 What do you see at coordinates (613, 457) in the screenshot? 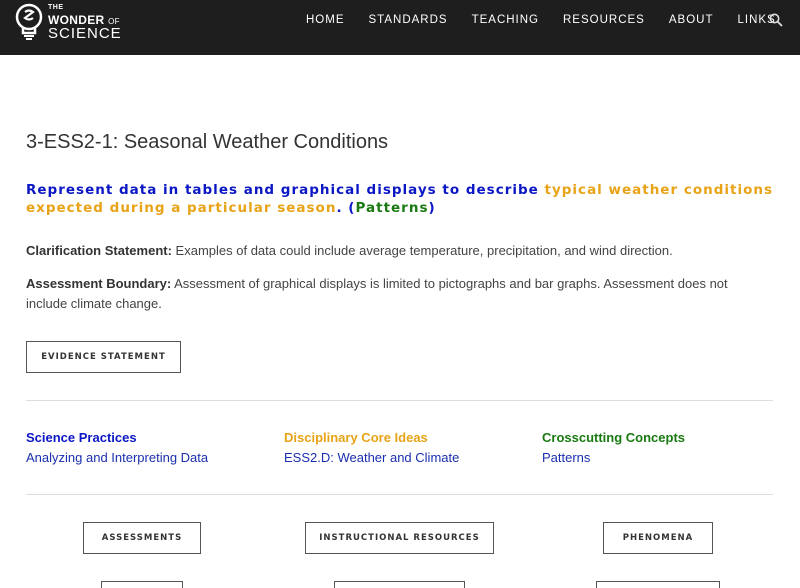
I see `crosscutting-link: Patterns` at bounding box center [613, 457].